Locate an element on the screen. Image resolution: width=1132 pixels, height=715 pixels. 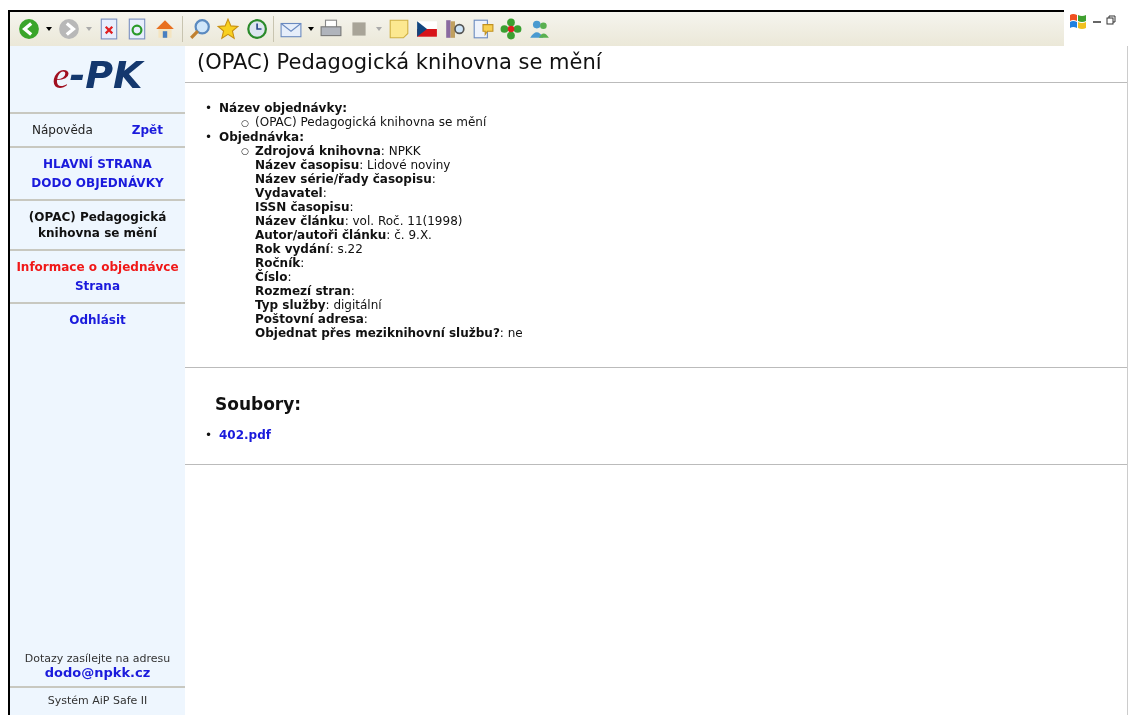
field-label: Objednávka: is located at coordinates (261, 137).